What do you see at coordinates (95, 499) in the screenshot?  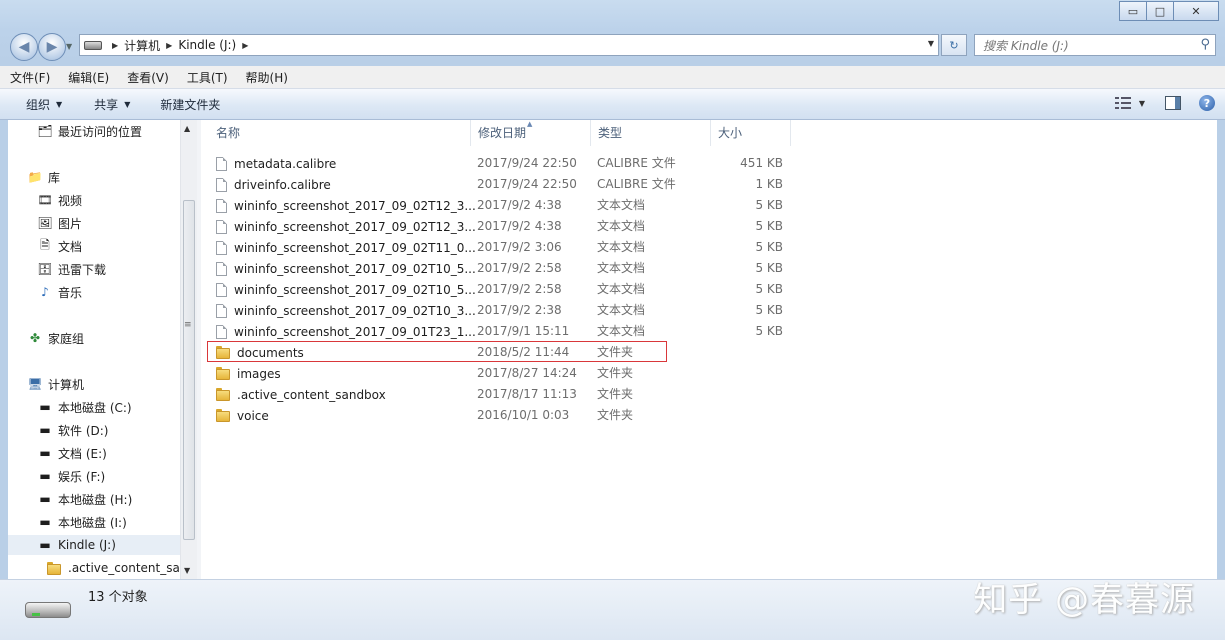 I see `nav-item-label: 本地磁盘 (H:)` at bounding box center [95, 499].